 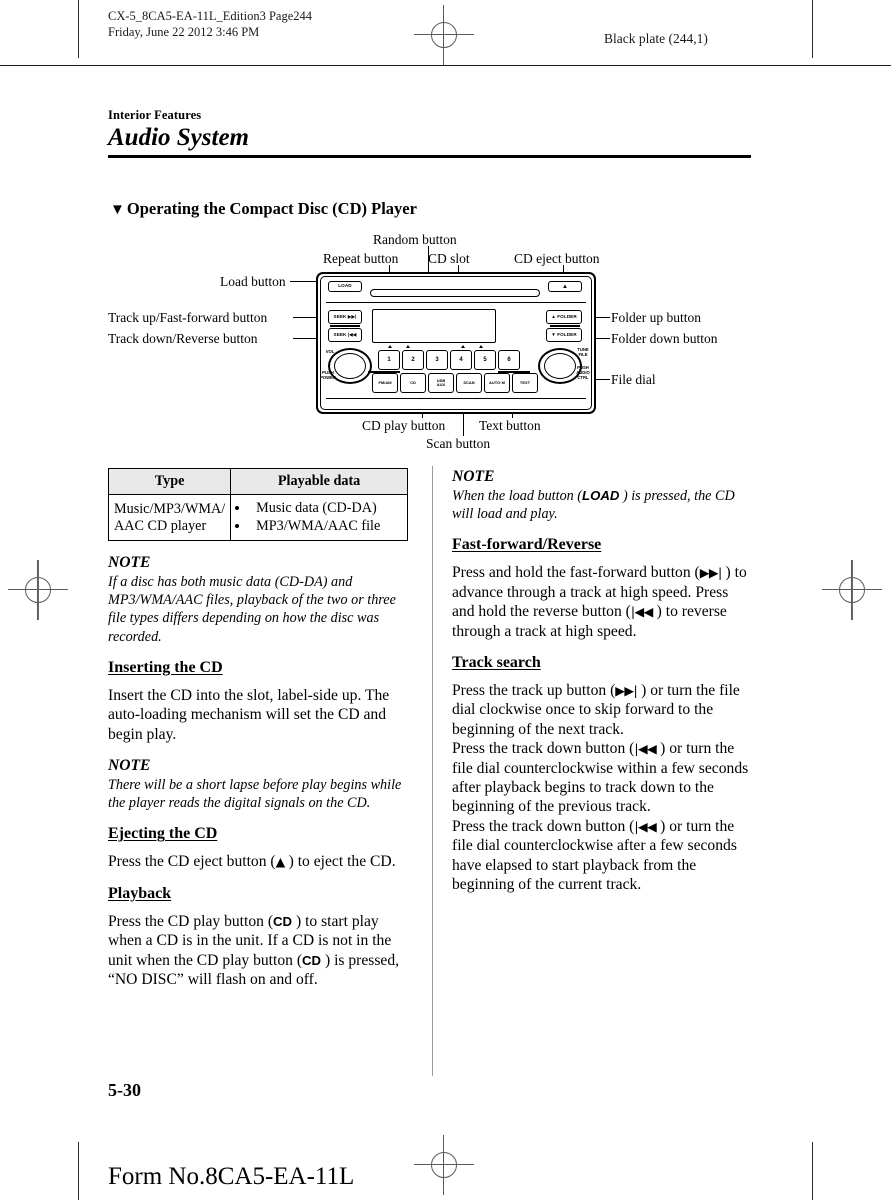 I want to click on cd-play-button: CD, so click(x=413, y=383).